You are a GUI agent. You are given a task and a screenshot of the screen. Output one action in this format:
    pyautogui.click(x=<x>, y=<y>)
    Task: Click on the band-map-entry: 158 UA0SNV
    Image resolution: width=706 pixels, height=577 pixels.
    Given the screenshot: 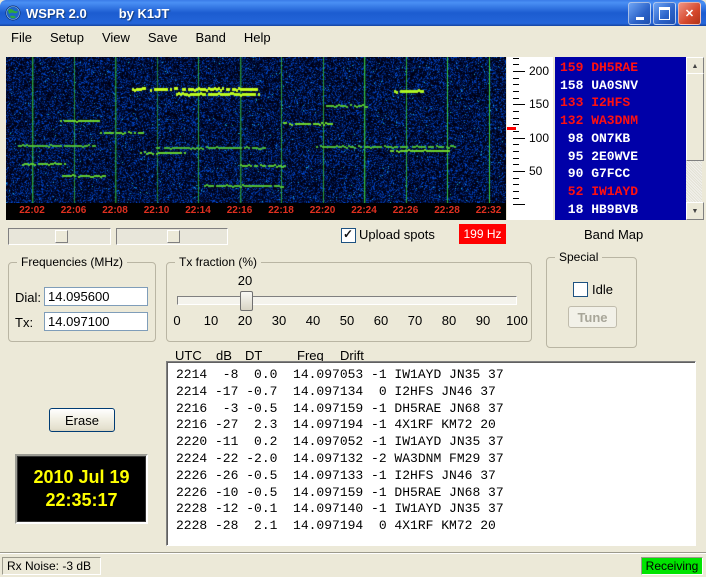 What is the action you would take?
    pyautogui.click(x=622, y=86)
    